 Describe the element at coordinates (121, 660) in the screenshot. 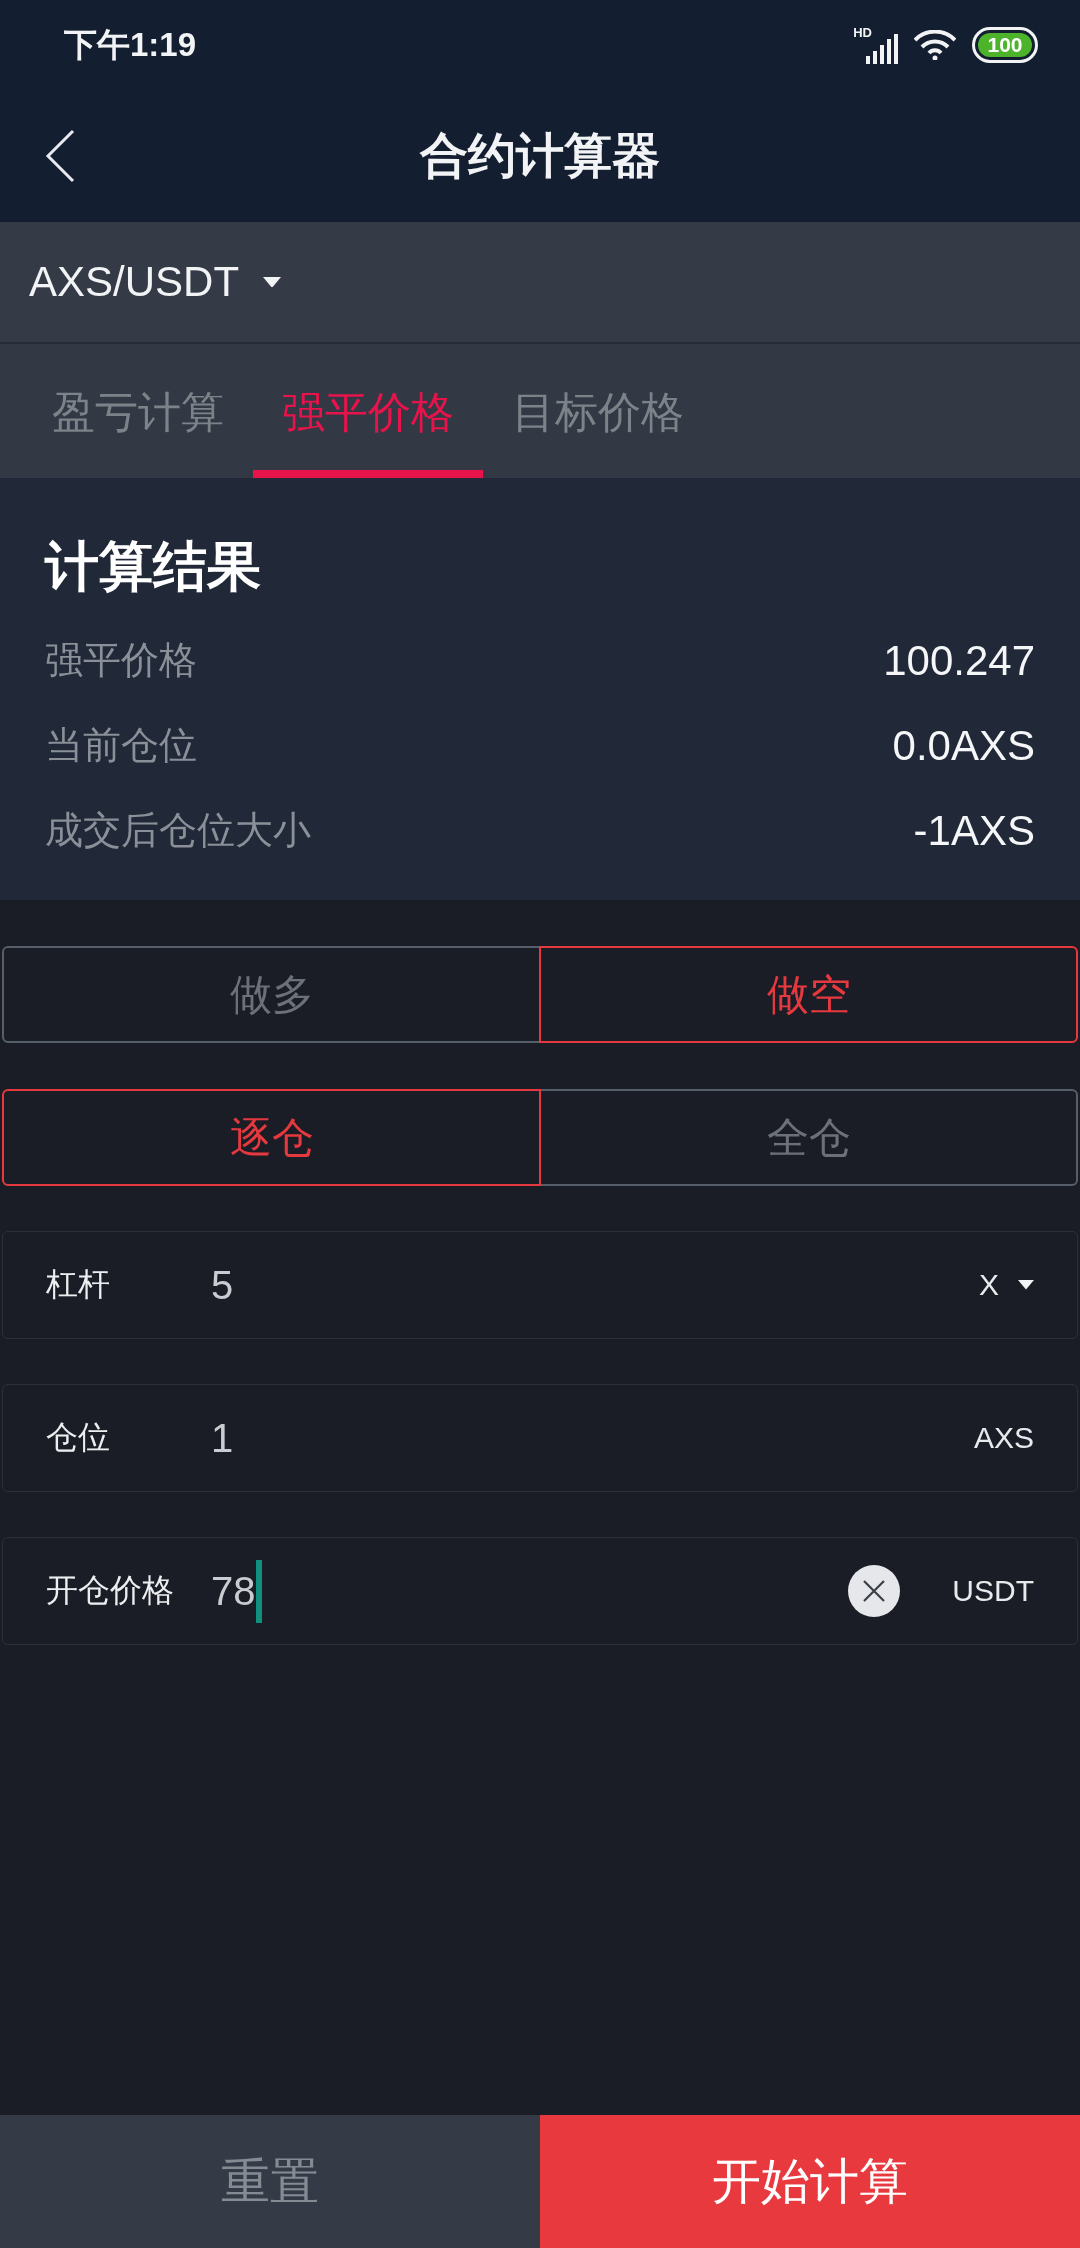

I see `result-label: 强平价格` at that location.